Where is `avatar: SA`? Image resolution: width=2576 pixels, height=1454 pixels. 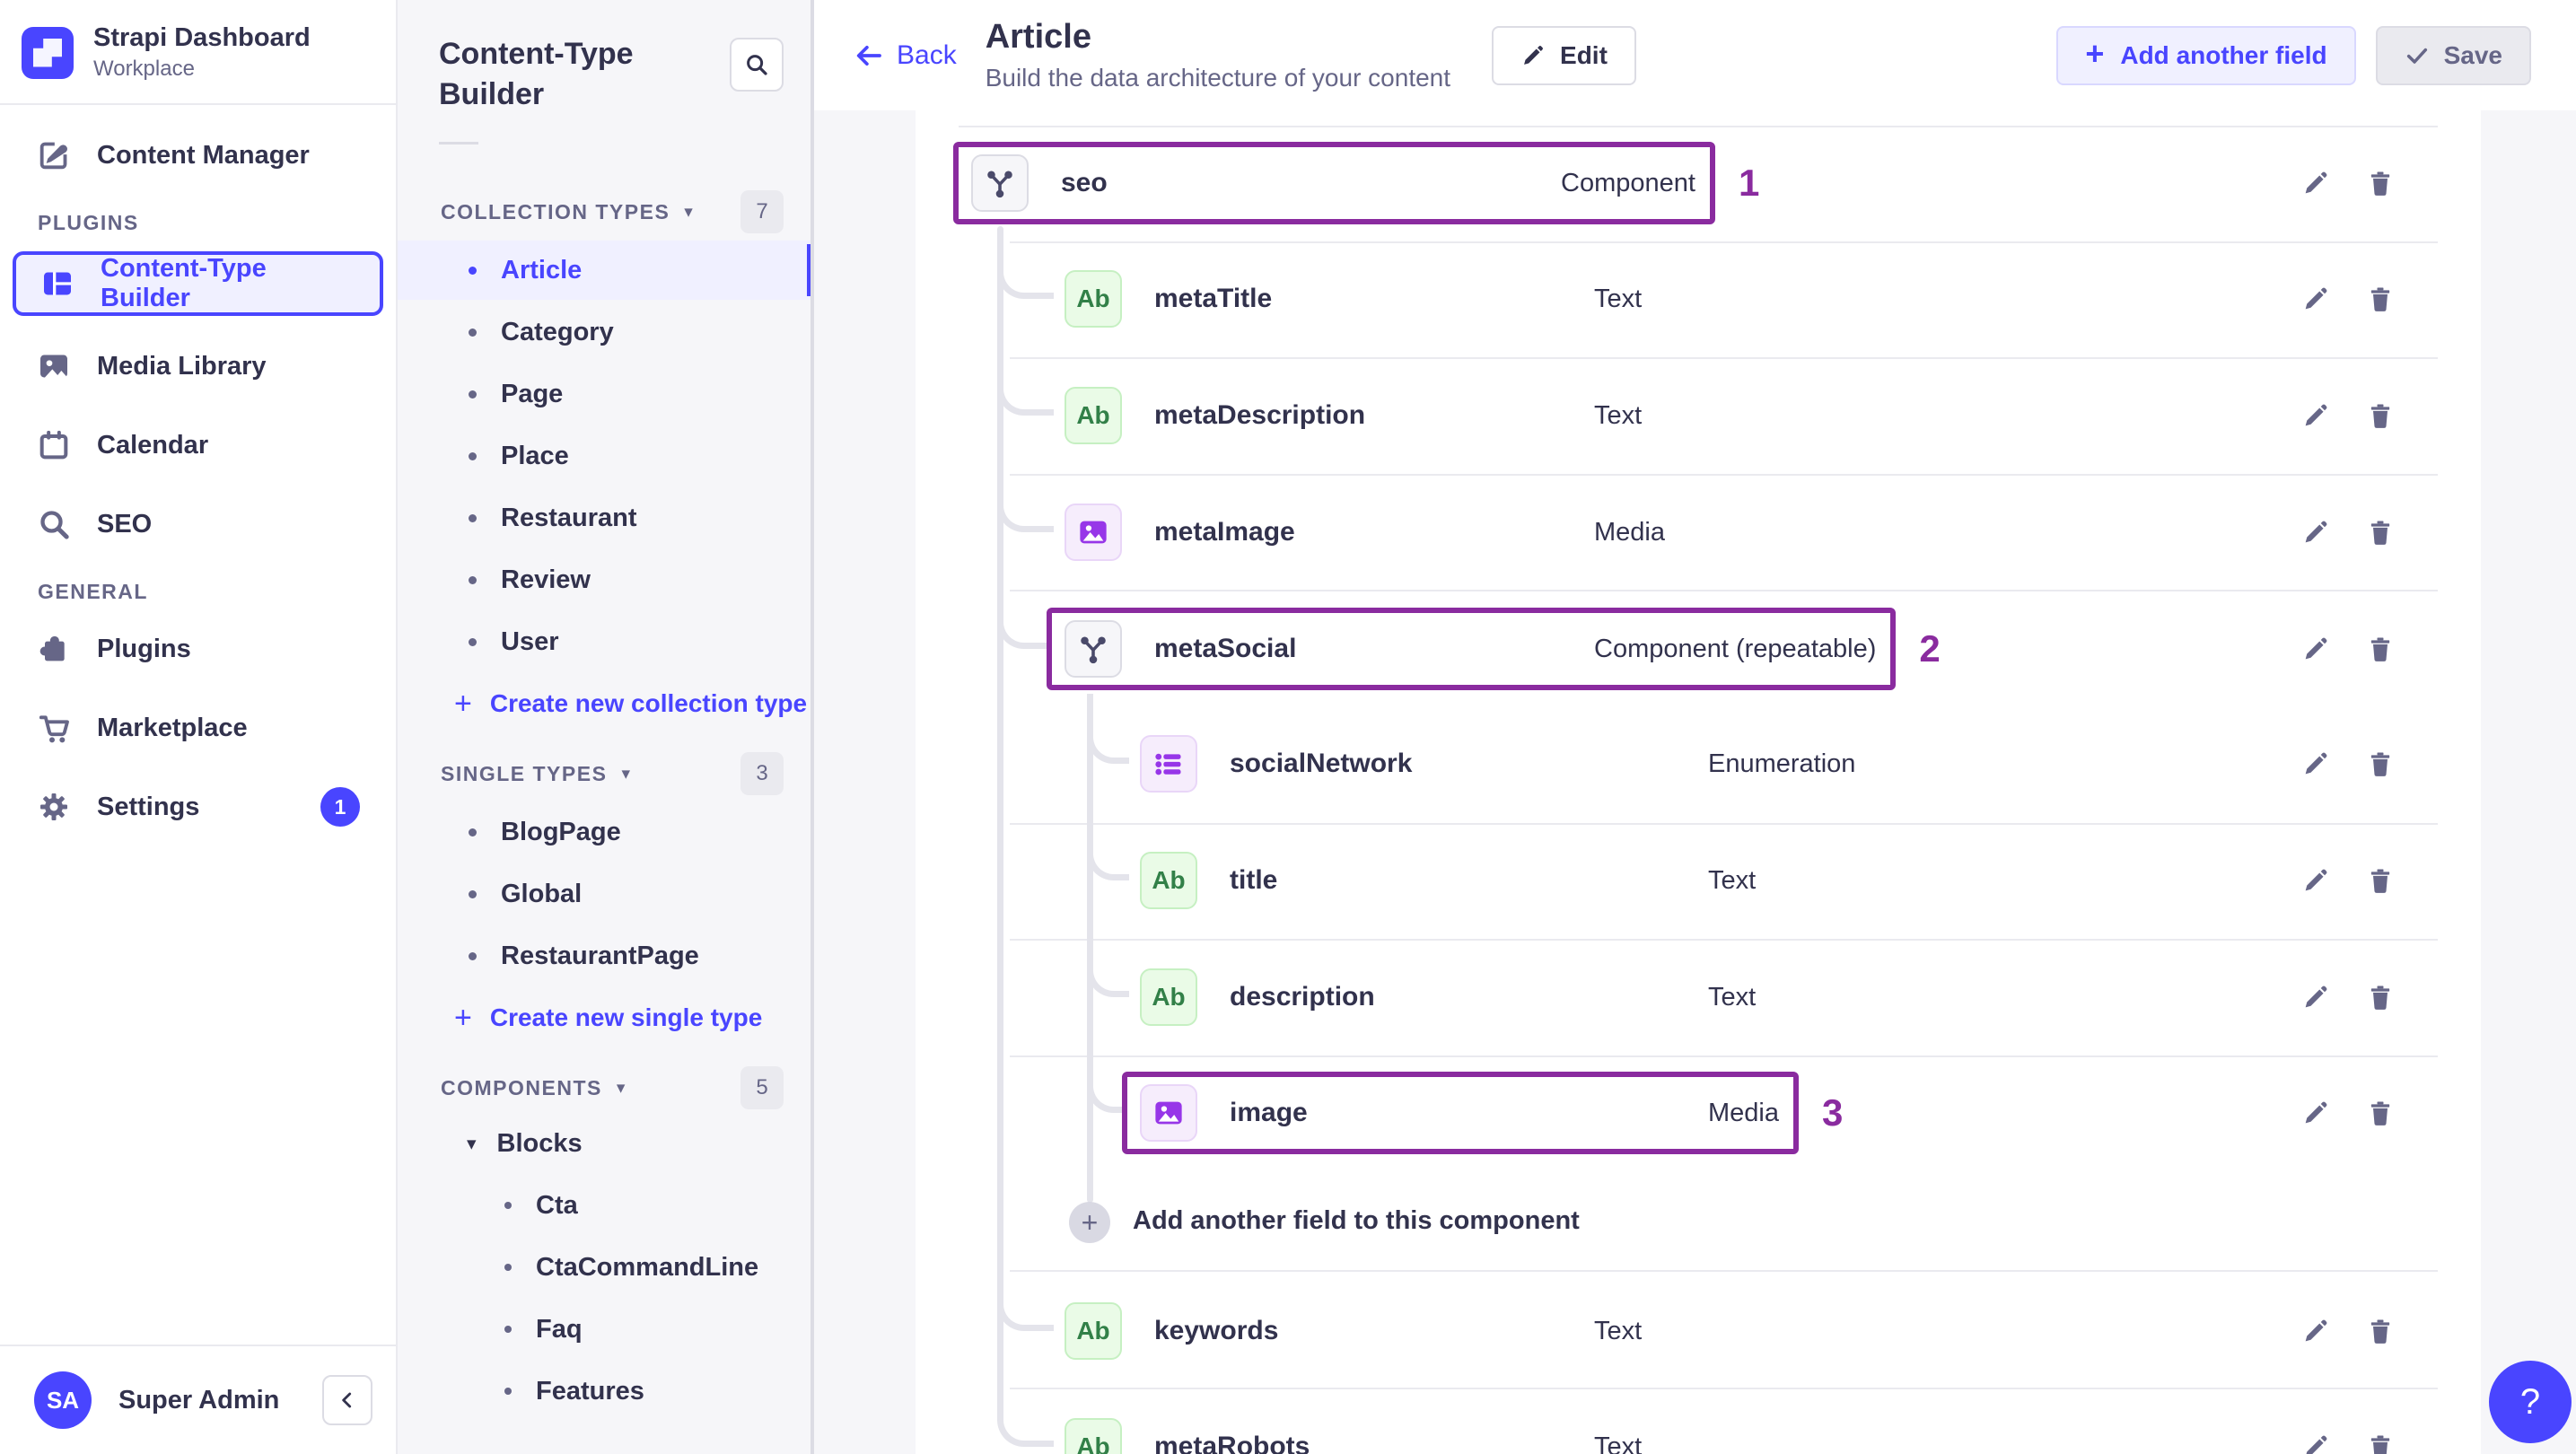
avatar: SA is located at coordinates (63, 1400).